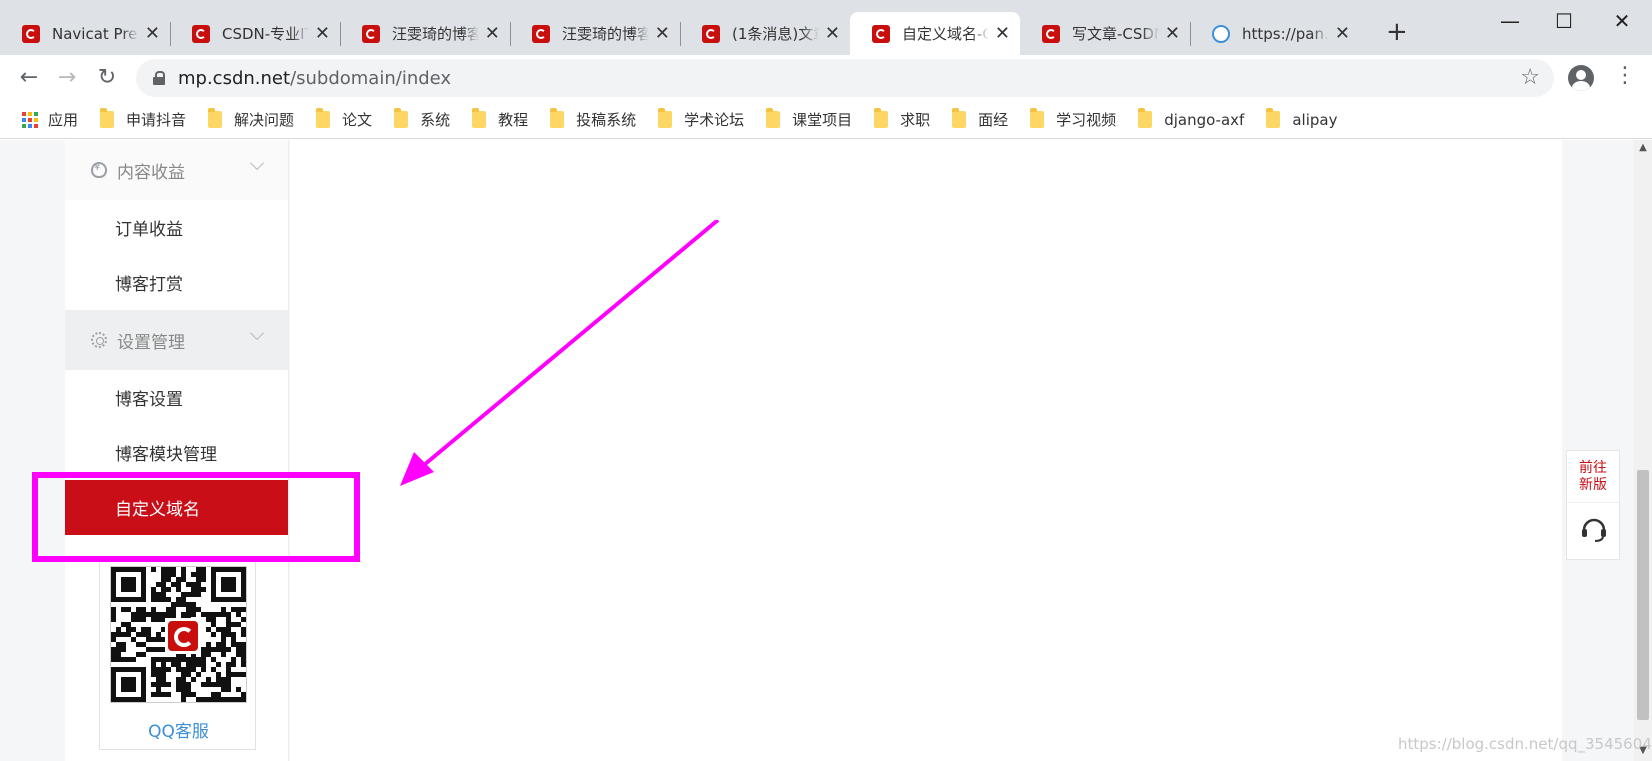 This screenshot has height=761, width=1652. I want to click on profile-avatar-icon, so click(1581, 78).